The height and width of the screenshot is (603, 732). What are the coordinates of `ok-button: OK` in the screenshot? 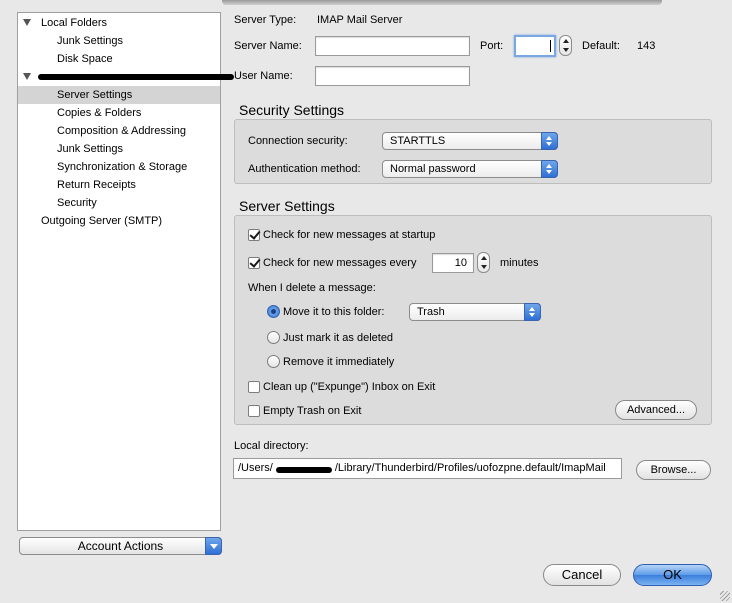 It's located at (672, 575).